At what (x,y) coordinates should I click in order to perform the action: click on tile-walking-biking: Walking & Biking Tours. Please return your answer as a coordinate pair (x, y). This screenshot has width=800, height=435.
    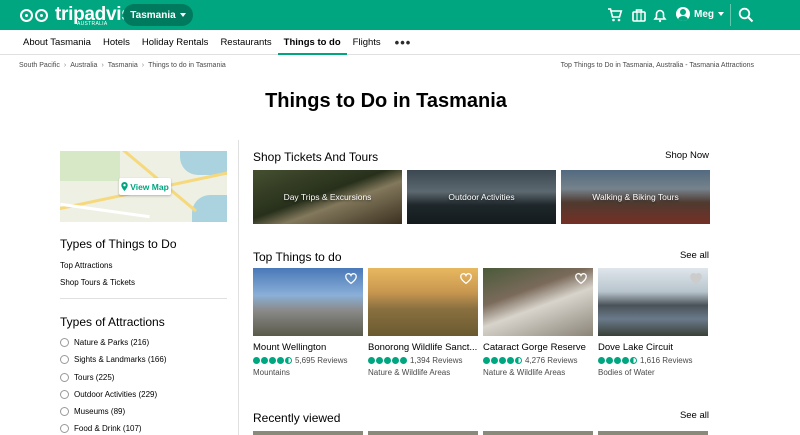
    Looking at the image, I should click on (635, 197).